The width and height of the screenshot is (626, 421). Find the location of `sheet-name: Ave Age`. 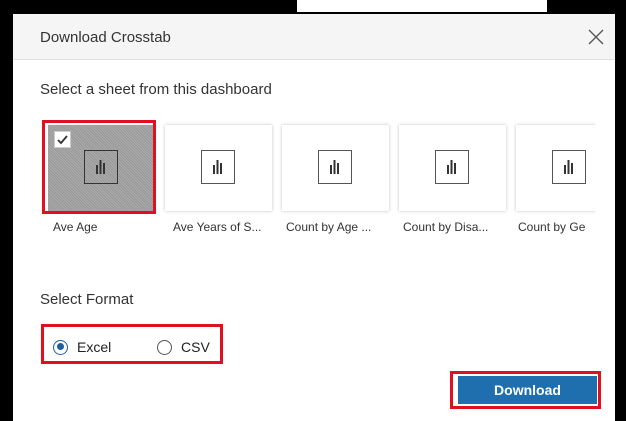

sheet-name: Ave Age is located at coordinates (75, 227).